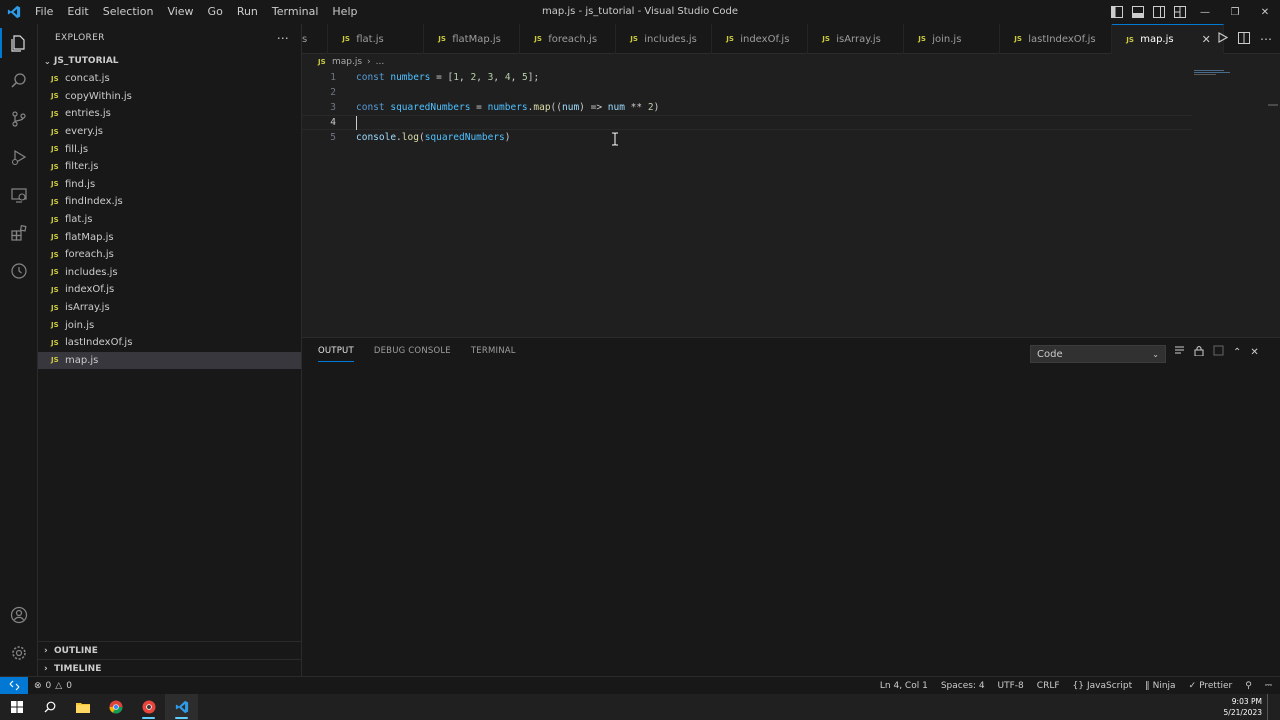  I want to click on maximize-panel-icon: ⌃, so click(1237, 352).